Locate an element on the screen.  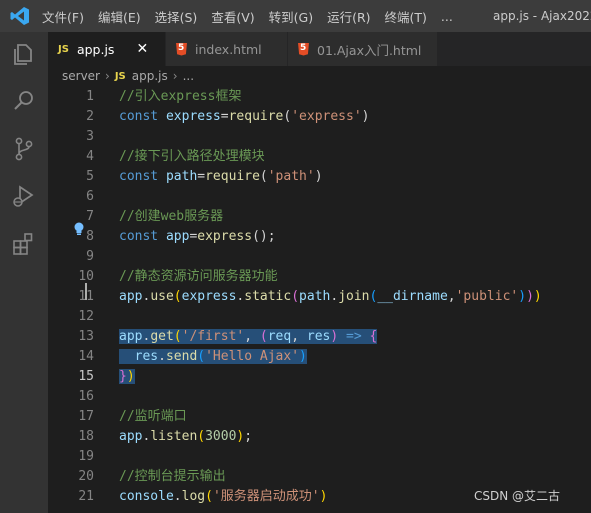
line-number: 19 is located at coordinates (86, 456).